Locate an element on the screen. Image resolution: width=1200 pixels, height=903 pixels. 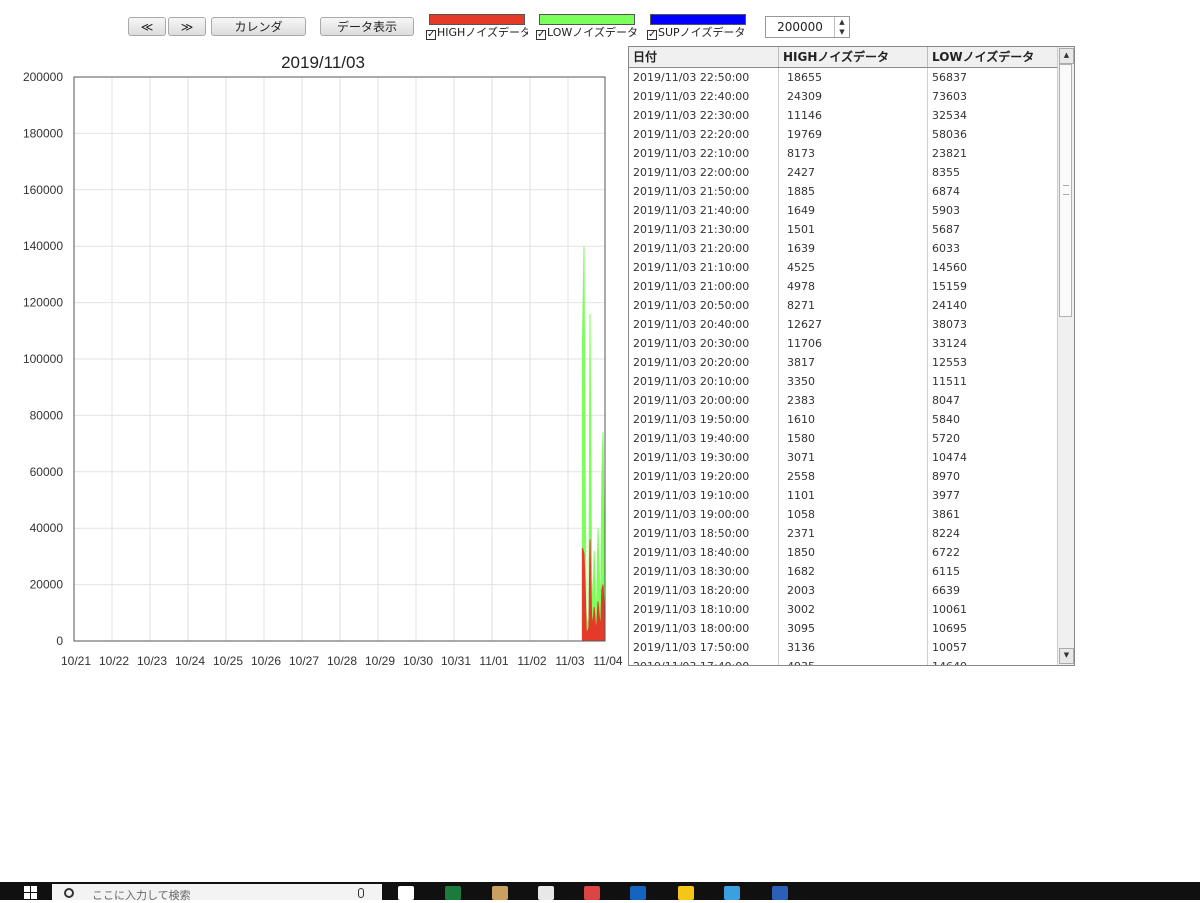
cell-date: 2019/11/03 17:40:00 is located at coordinates (691, 661).